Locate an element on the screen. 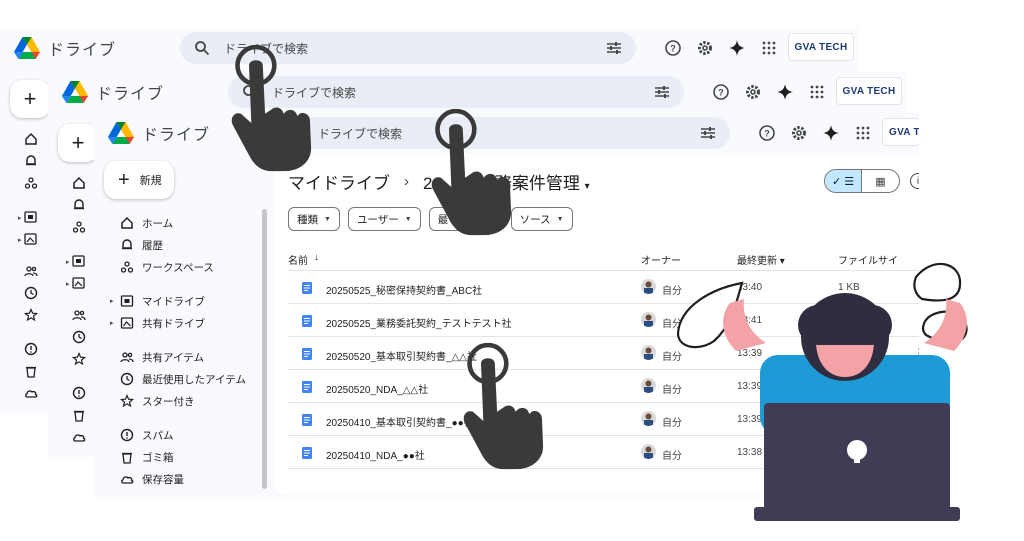  sidebar-item-my-drive: ▸ マイドライブ is located at coordinates (183, 301).